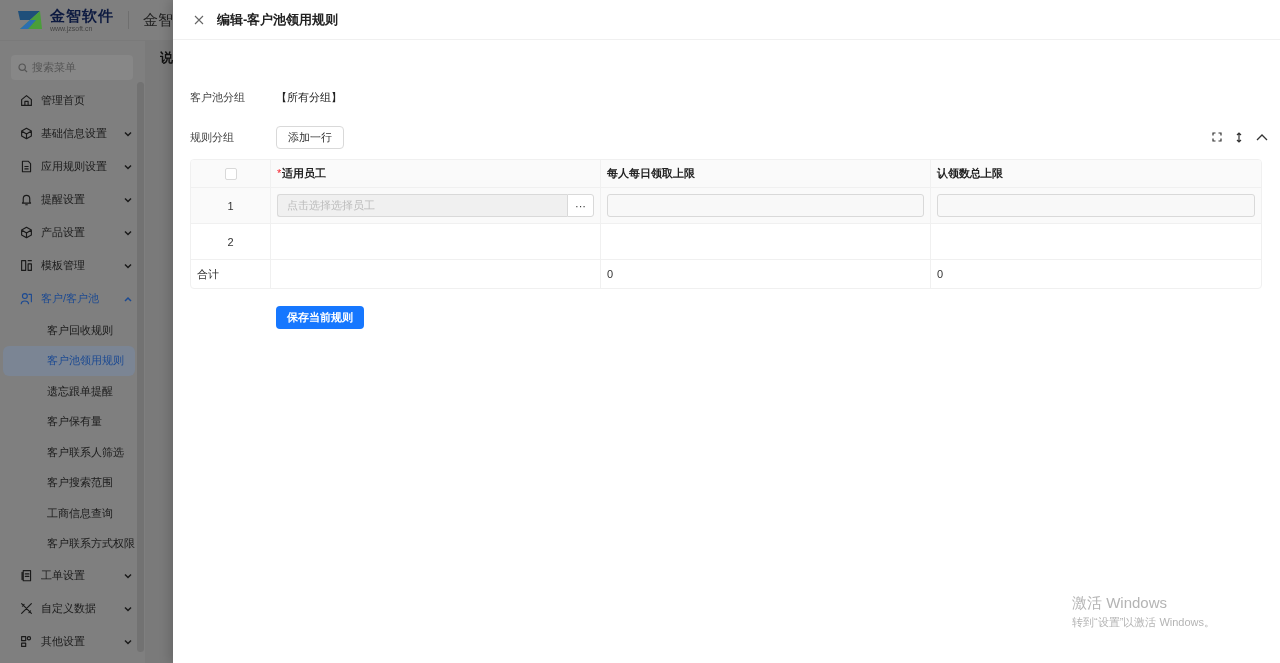  Describe the element at coordinates (970, 173) in the screenshot. I see `column-header: 认领数总上限` at that location.